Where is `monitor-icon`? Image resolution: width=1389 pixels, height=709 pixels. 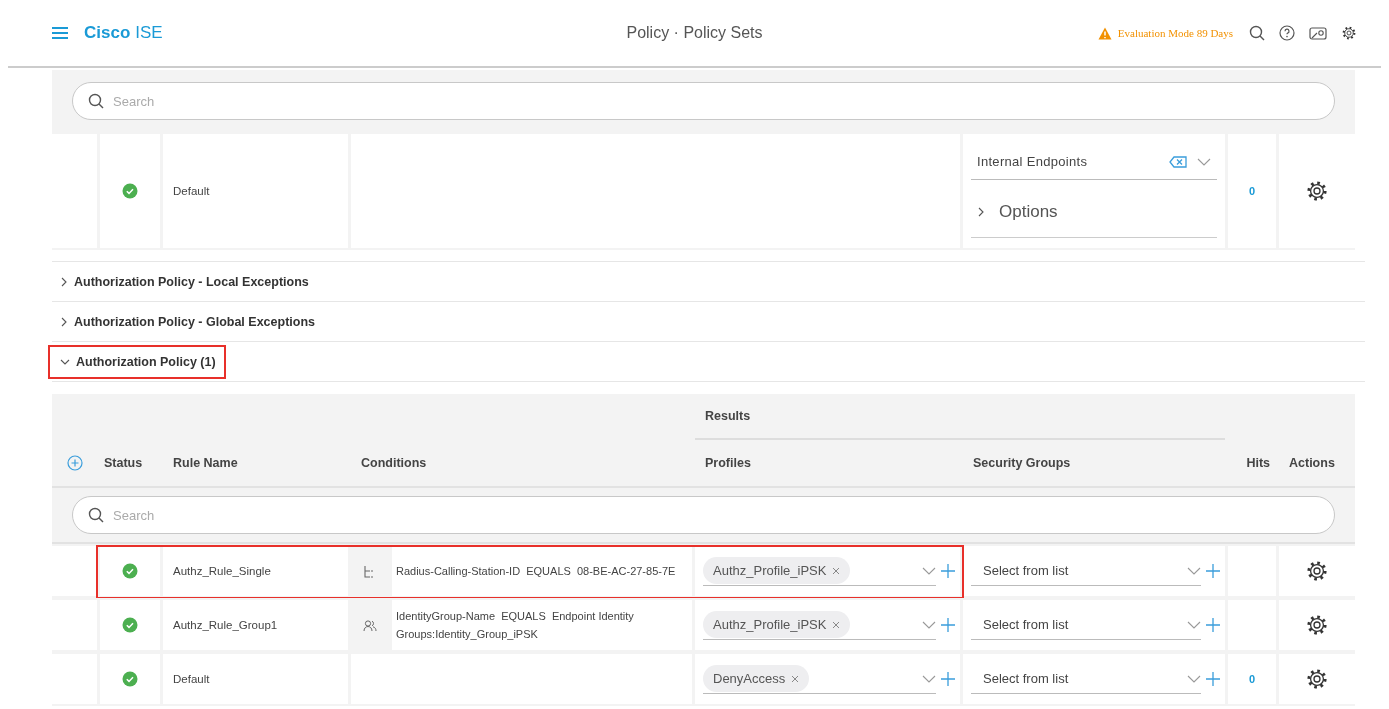 monitor-icon is located at coordinates (1318, 33).